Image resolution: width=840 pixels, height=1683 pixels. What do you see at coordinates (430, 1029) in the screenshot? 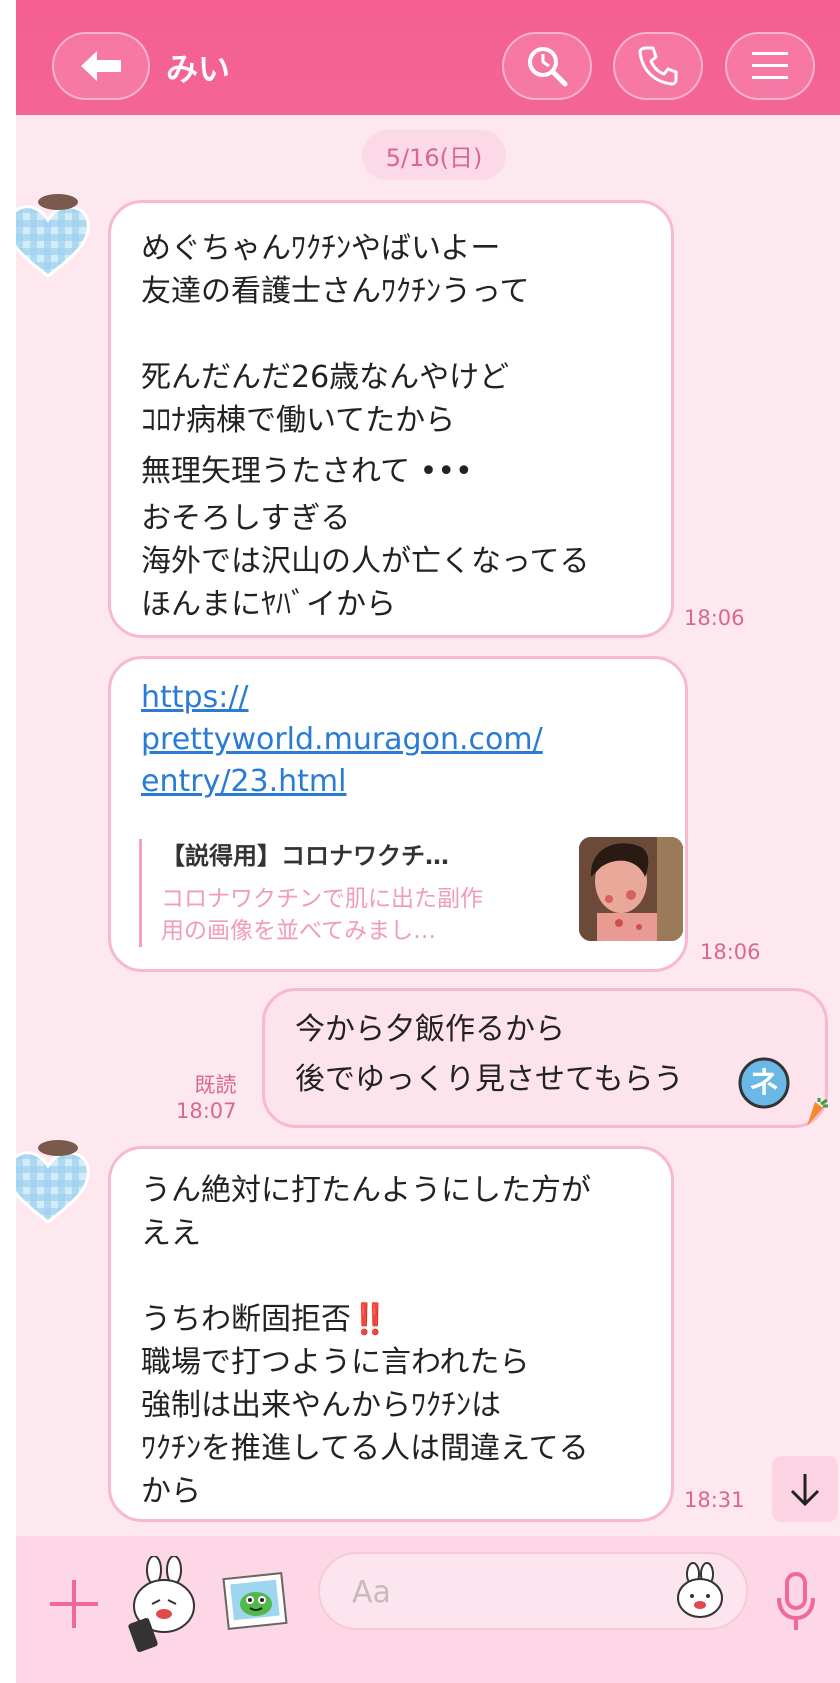
I see `message-line: 今から夕飯作るから` at bounding box center [430, 1029].